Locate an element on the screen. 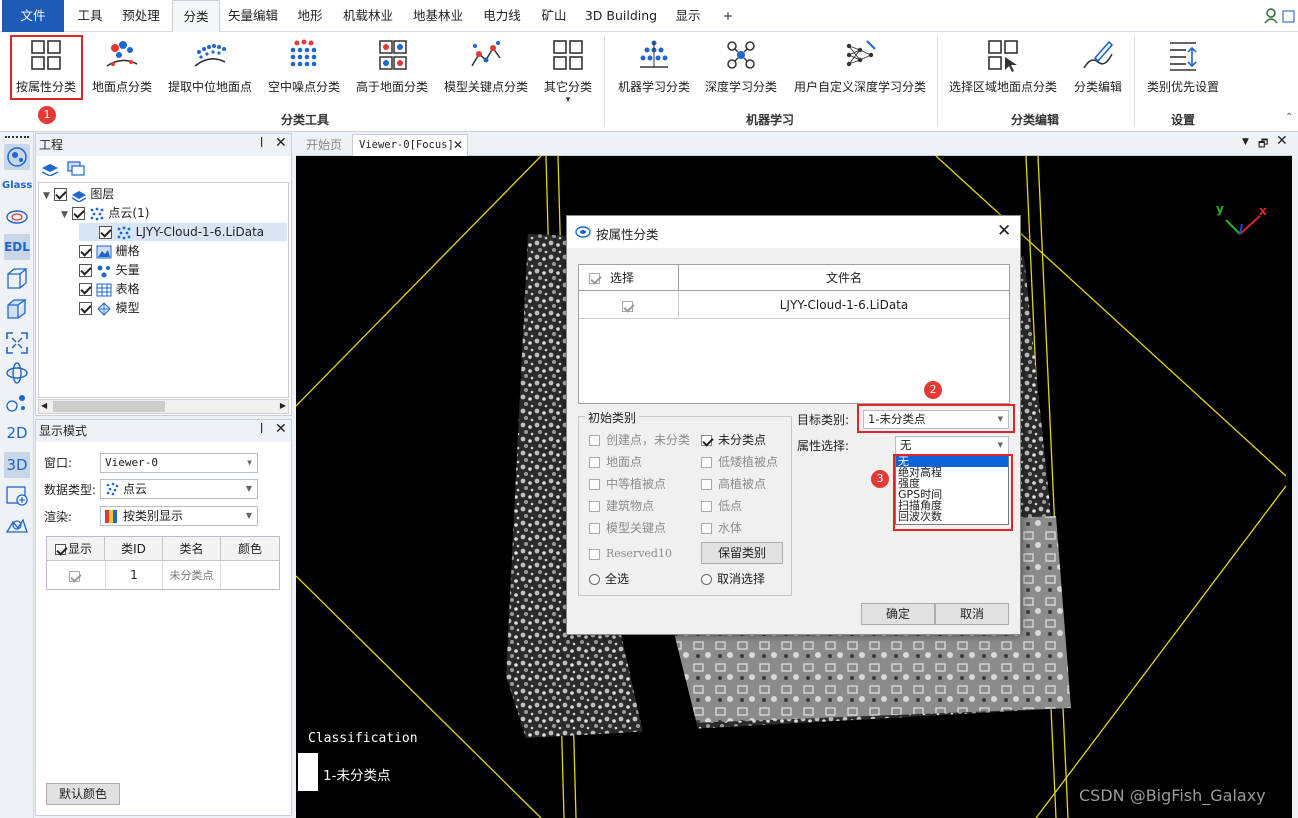  class-water: 水体 is located at coordinates (721, 528).